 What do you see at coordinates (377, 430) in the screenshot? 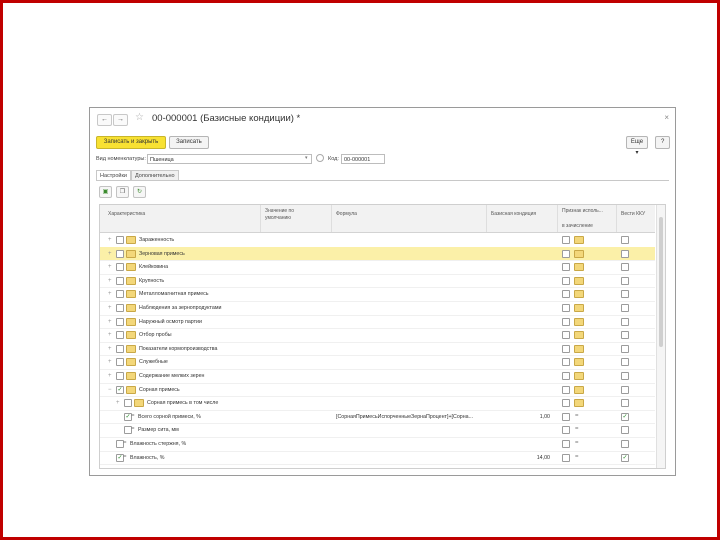
I see `table-row: Размер сита, мм = =` at bounding box center [377, 430].